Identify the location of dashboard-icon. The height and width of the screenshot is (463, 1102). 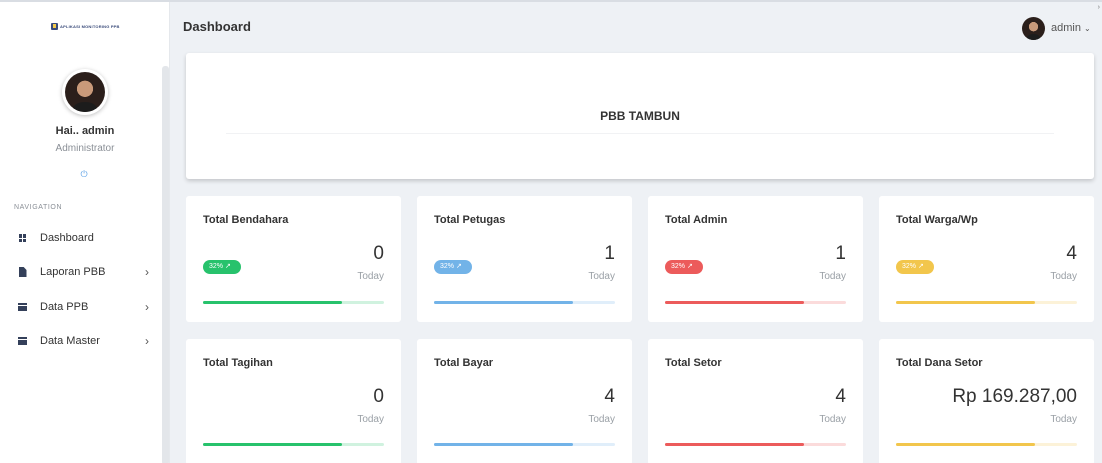
(22, 238).